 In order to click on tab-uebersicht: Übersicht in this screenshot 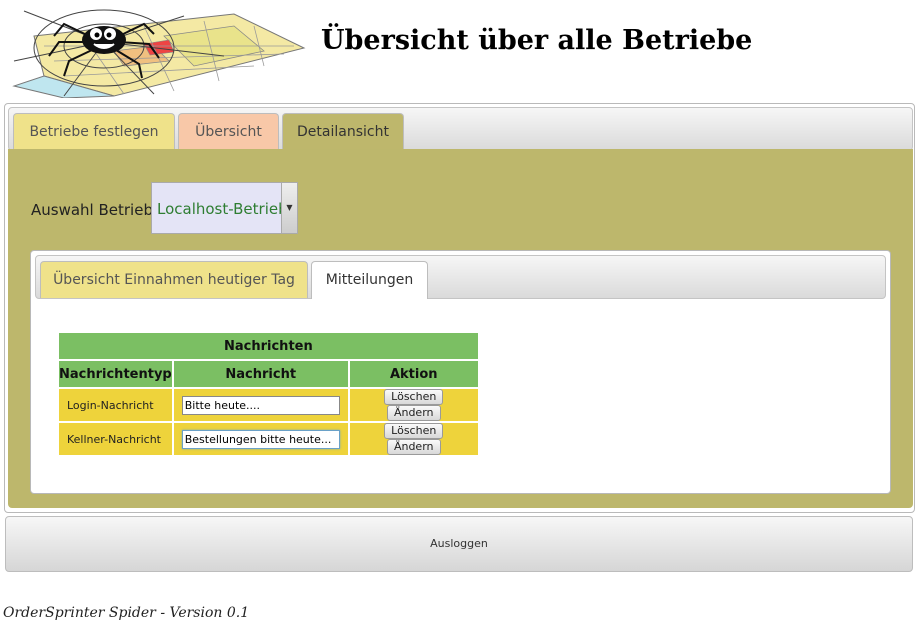, I will do `click(228, 131)`.